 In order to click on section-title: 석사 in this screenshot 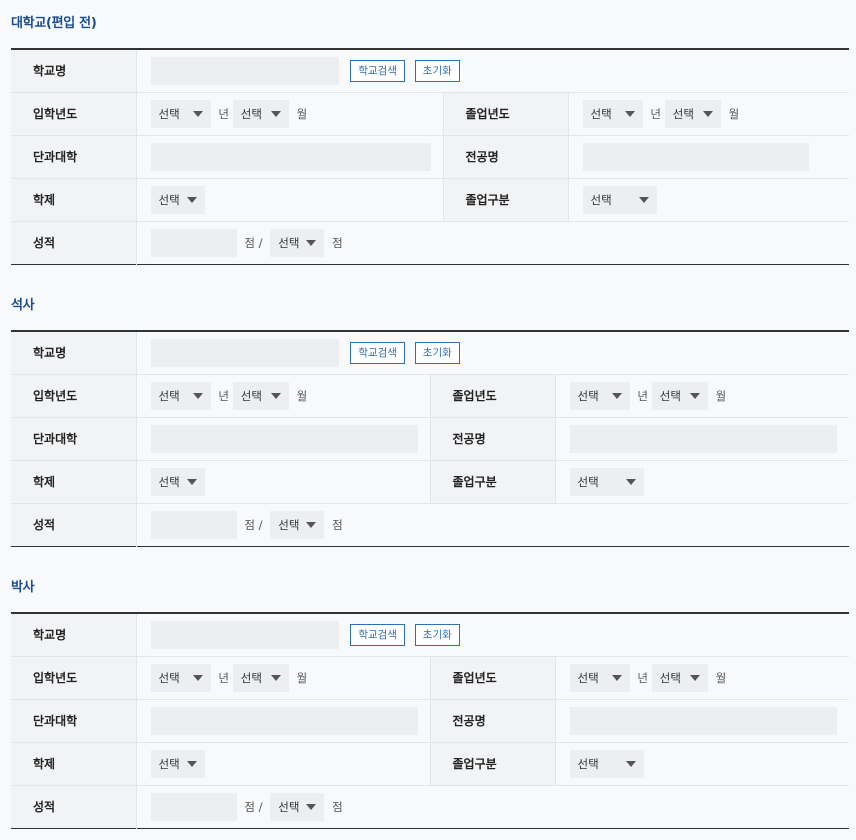, I will do `click(23, 305)`.